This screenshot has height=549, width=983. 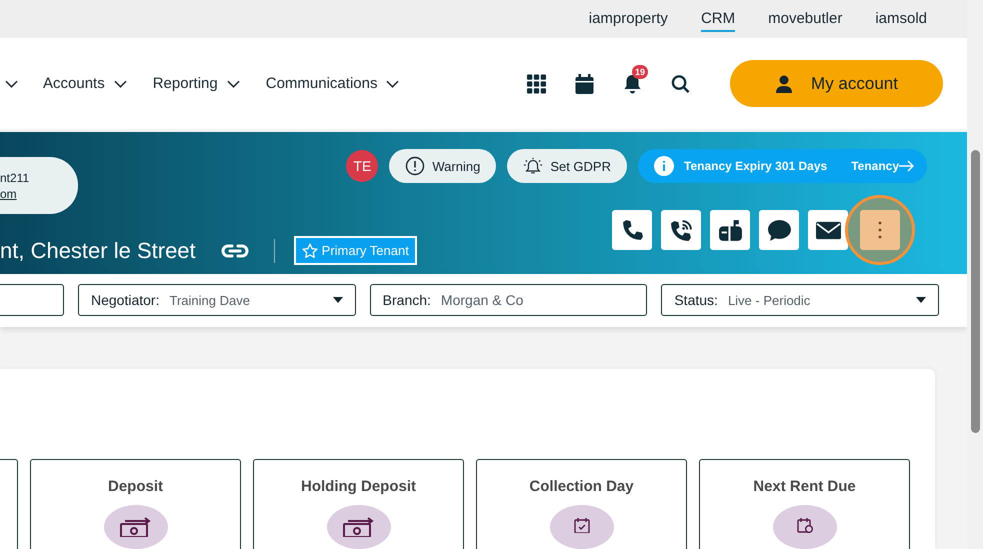 I want to click on mailbox-button, so click(x=730, y=230).